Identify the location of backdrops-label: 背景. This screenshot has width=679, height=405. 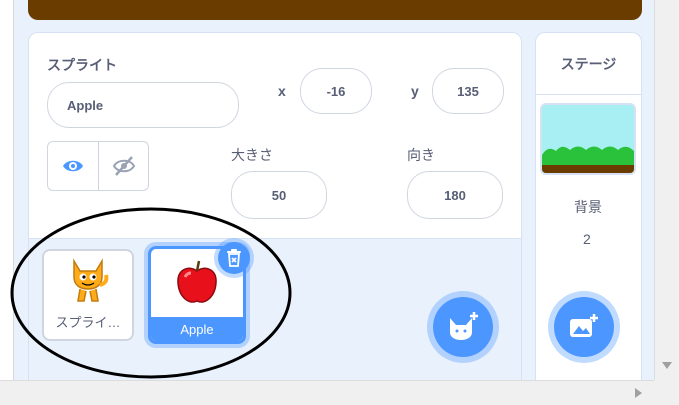
(588, 207).